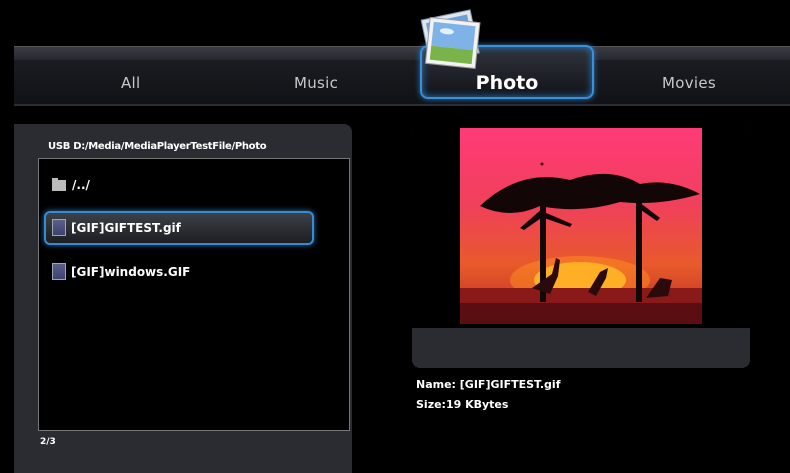  Describe the element at coordinates (126, 227) in the screenshot. I see `list-item-label: [GIF]GIFTEST.gif` at that location.